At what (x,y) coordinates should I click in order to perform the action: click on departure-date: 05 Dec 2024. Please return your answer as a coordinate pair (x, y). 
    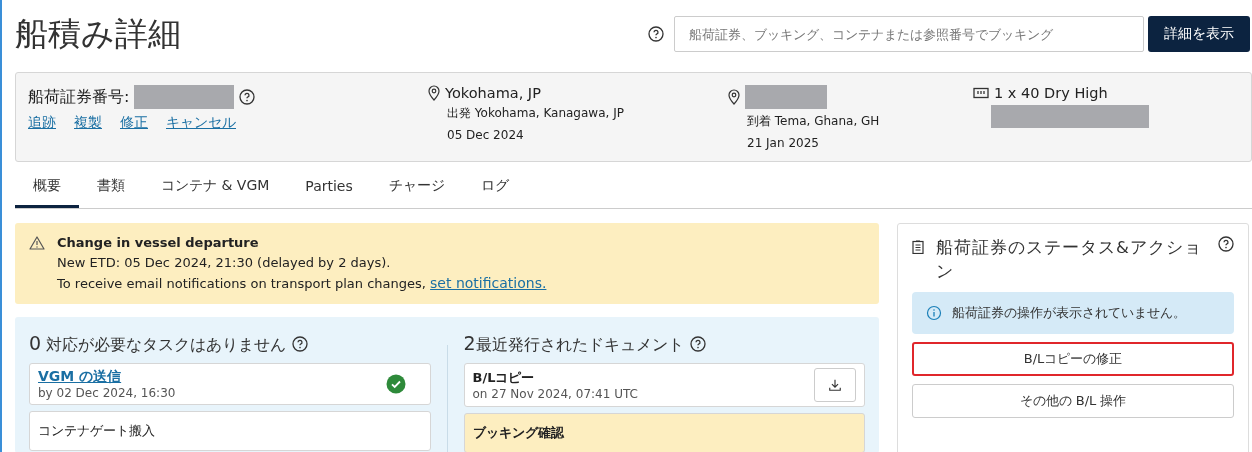
    Looking at the image, I should click on (485, 135).